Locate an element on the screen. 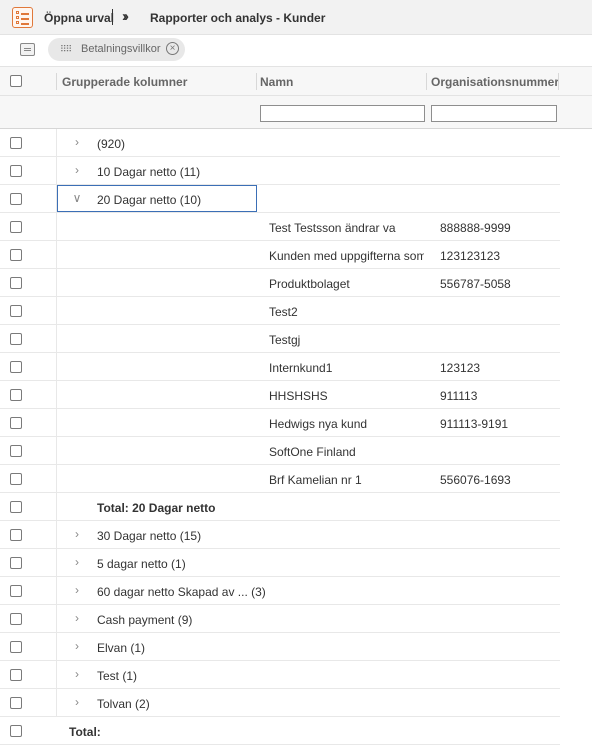 Image resolution: width=592 pixels, height=747 pixels. group-row: › Tolvan (2) is located at coordinates (280, 703).